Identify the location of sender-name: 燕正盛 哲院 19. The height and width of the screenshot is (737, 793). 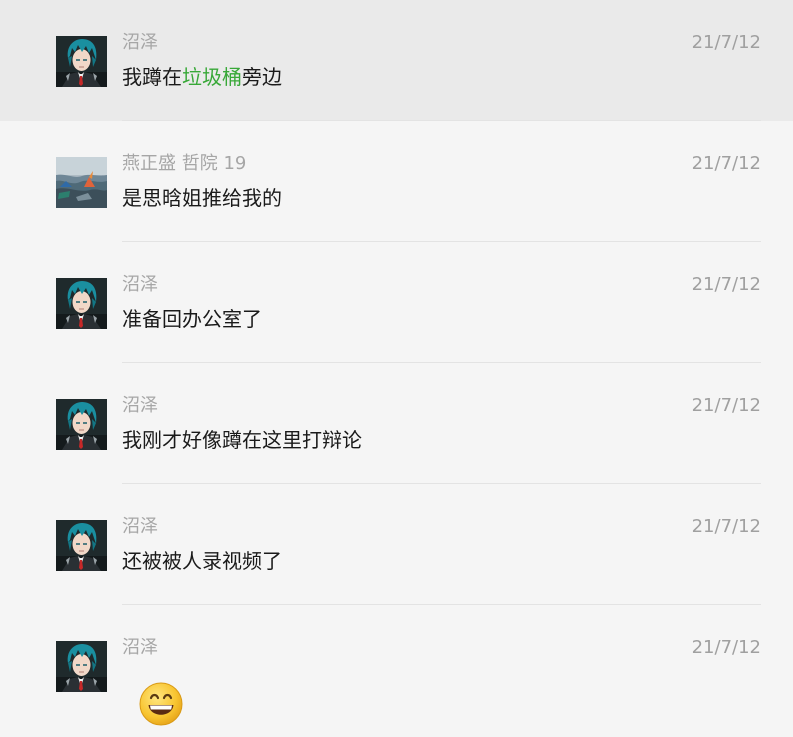
(184, 163).